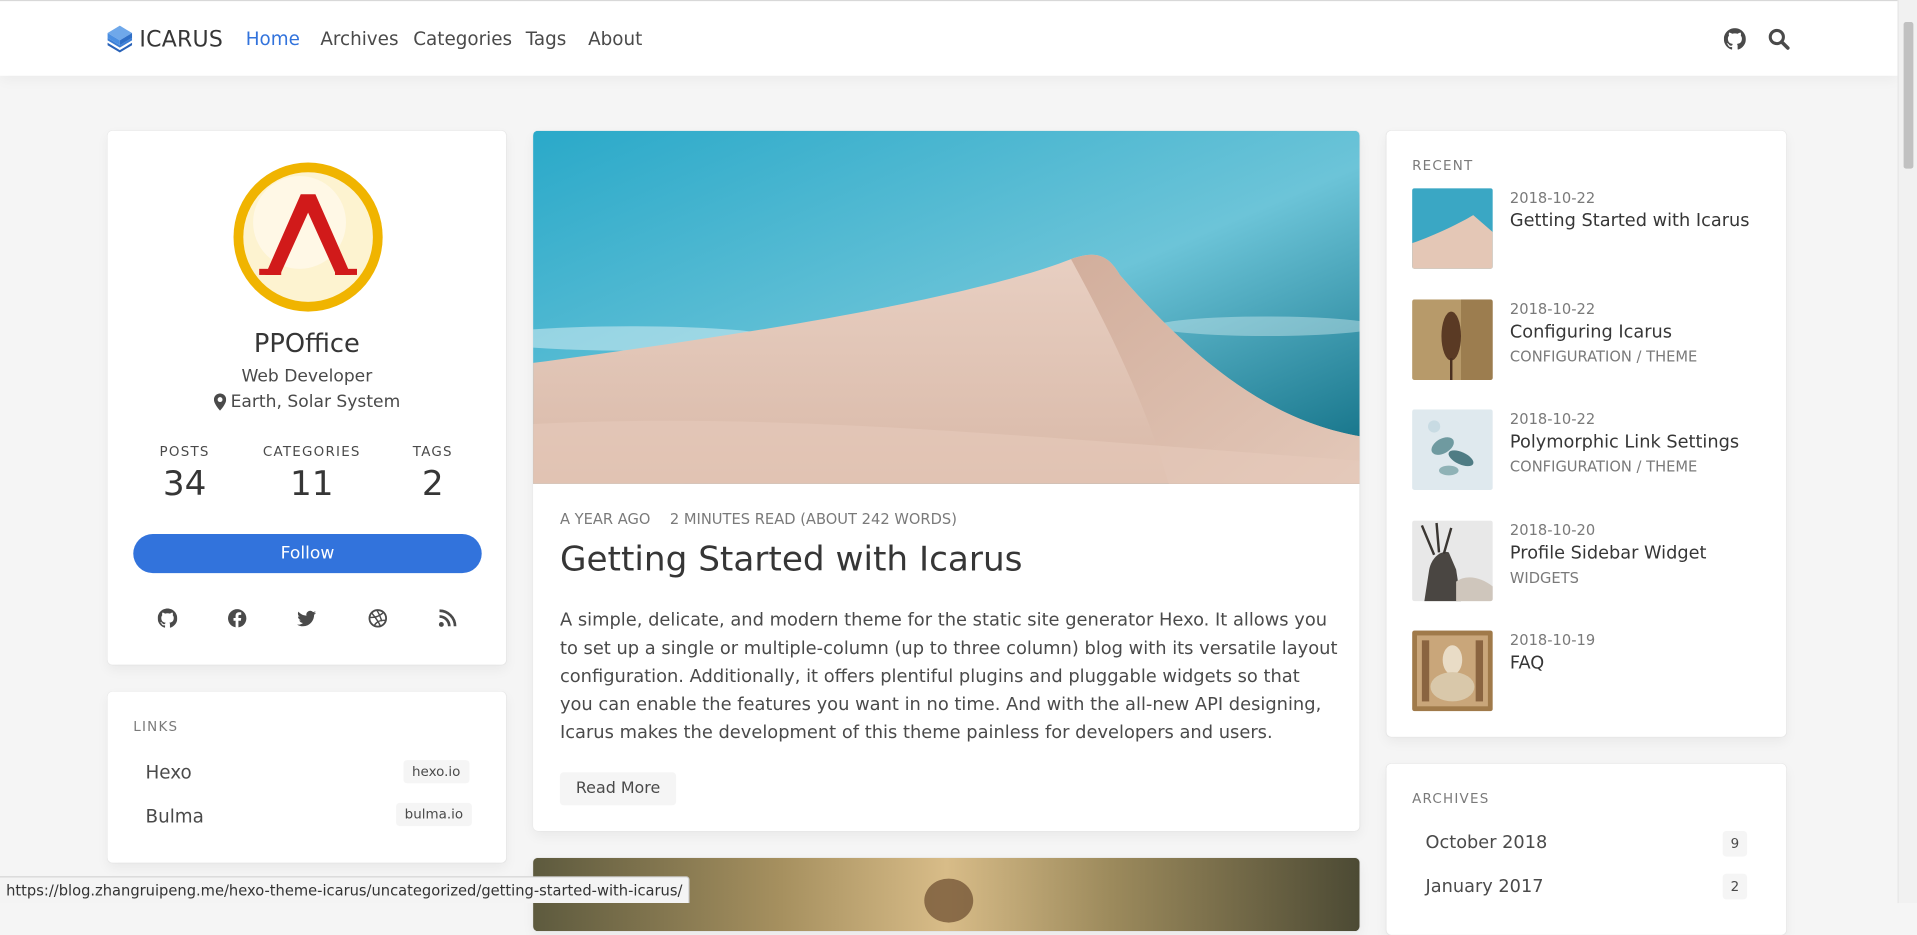 The width and height of the screenshot is (1917, 935). I want to click on recent-post-title: Polymorphic Link Settings, so click(1624, 443).